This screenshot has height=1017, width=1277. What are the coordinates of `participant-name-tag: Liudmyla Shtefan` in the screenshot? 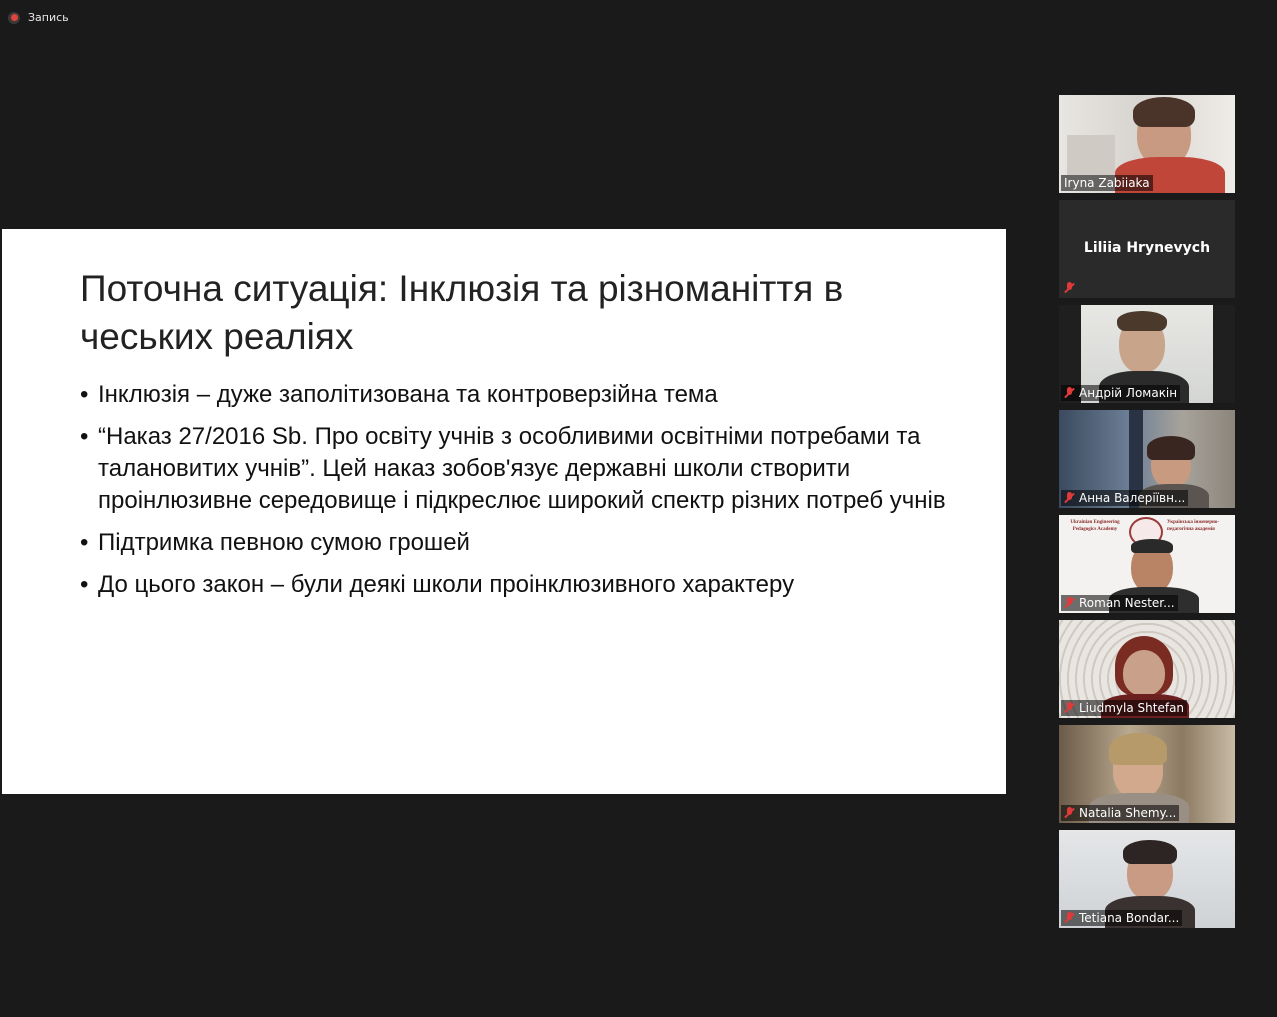 It's located at (1124, 708).